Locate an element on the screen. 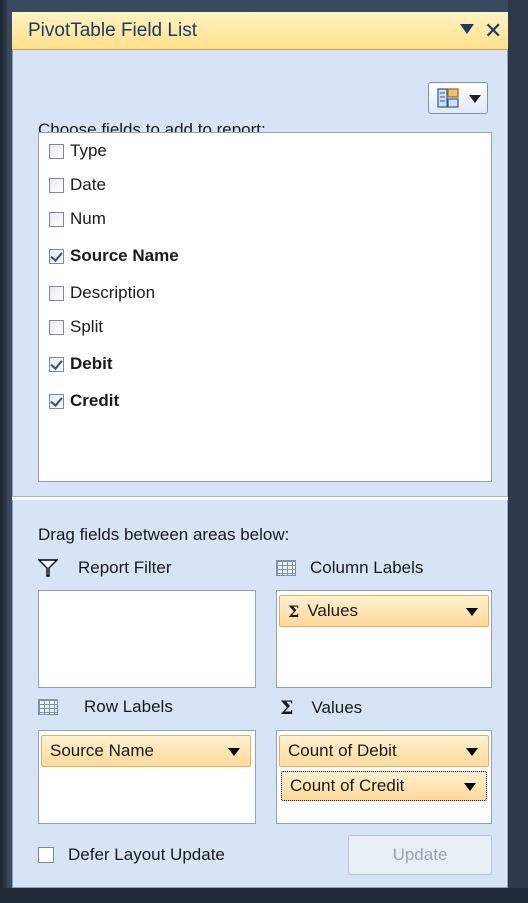 The image size is (528, 903). section-splitter is located at coordinates (260, 498).